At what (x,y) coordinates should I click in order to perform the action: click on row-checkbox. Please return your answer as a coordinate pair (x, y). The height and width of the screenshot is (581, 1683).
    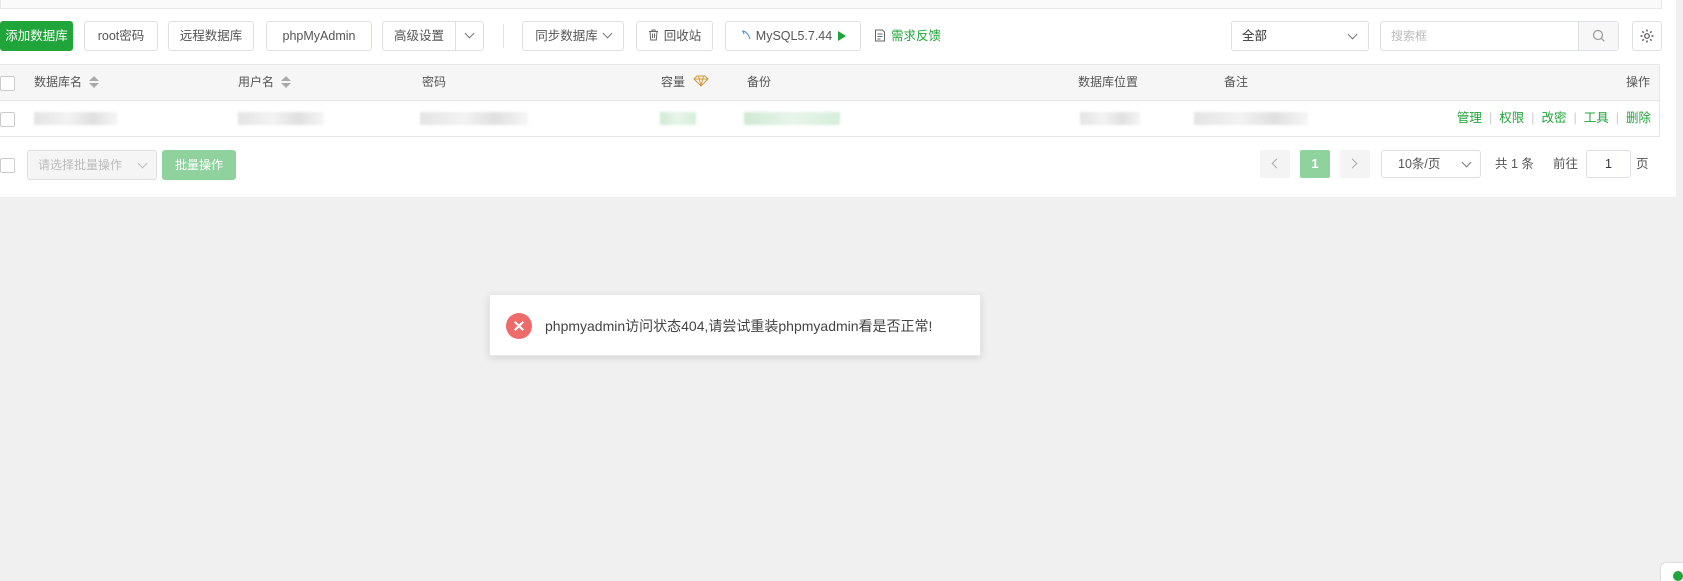
    Looking at the image, I should click on (7, 119).